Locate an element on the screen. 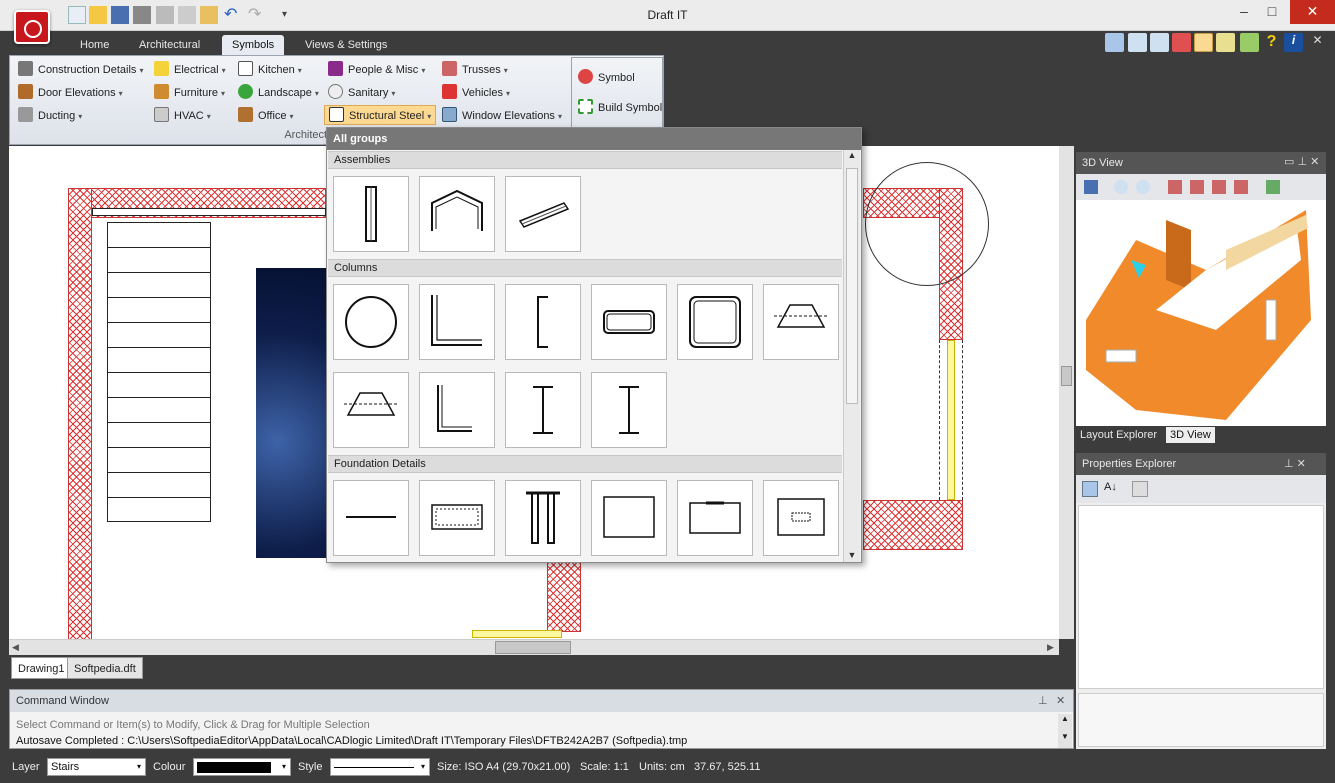  scroll-up-icon: ▲ is located at coordinates (852, 155).